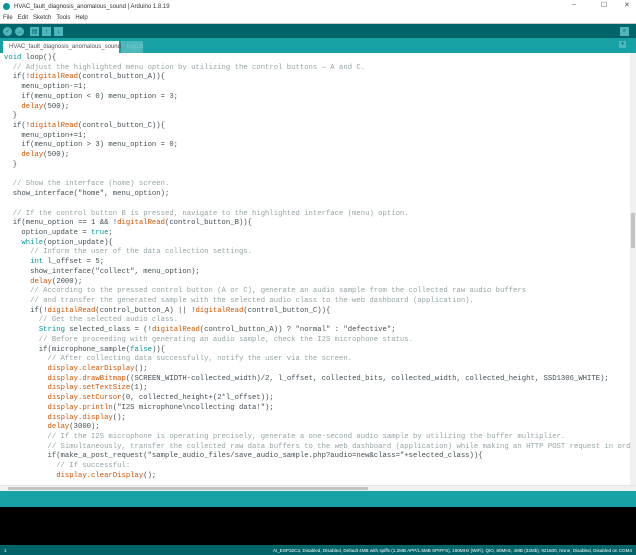 The image size is (636, 555). What do you see at coordinates (61, 223) in the screenshot?
I see `code-token: if(menu_option == 1 && !` at bounding box center [61, 223].